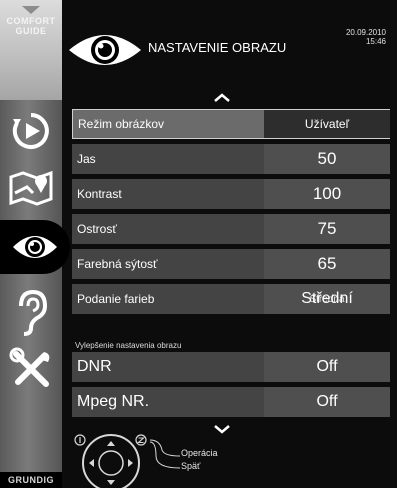 The image size is (397, 488). I want to click on caret-down-icon, so click(31, 10).